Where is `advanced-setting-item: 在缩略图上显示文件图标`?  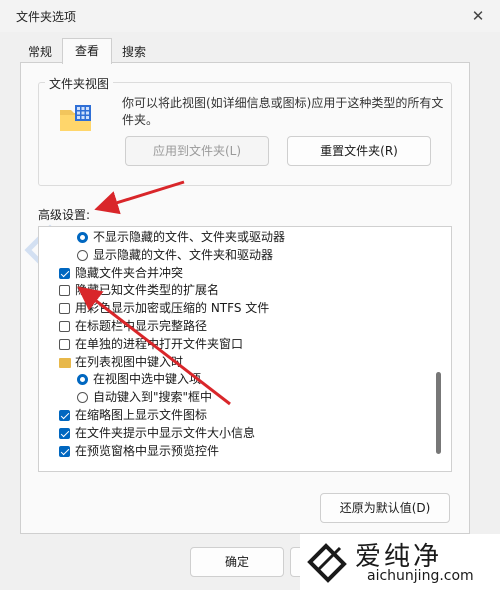 advanced-setting-item: 在缩略图上显示文件图标 is located at coordinates (245, 416).